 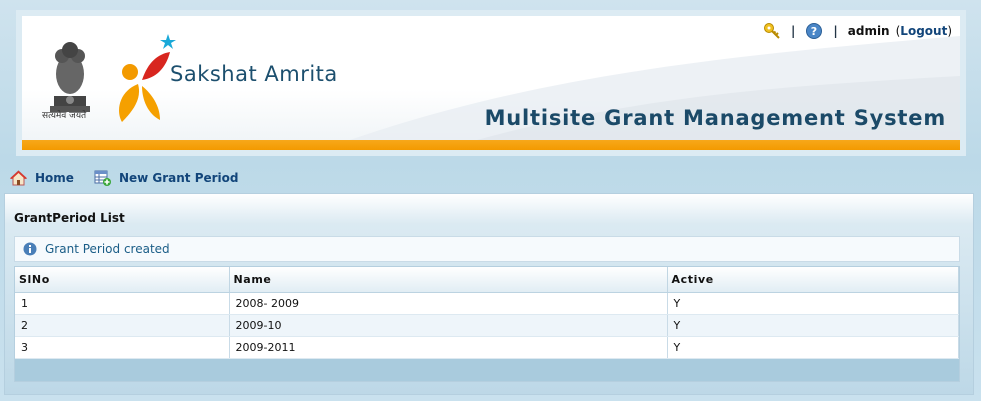 I want to click on logout-wrapper: (Logout), so click(x=924, y=31).